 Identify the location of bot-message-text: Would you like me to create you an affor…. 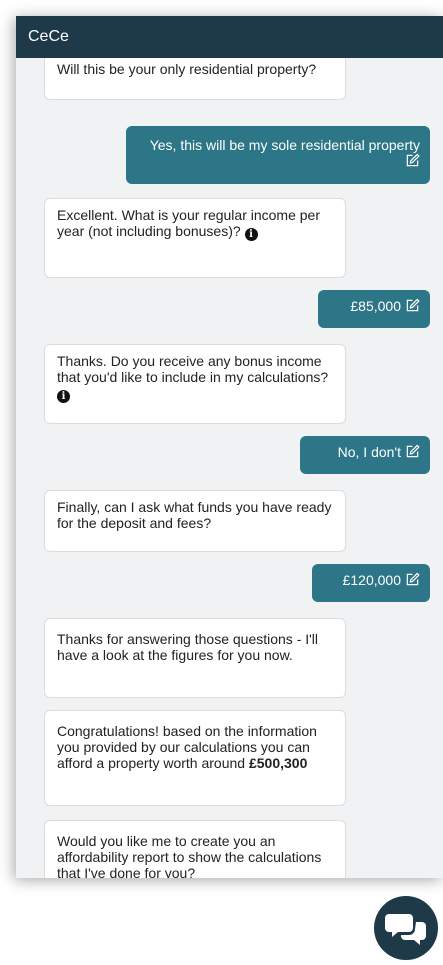
(189, 855).